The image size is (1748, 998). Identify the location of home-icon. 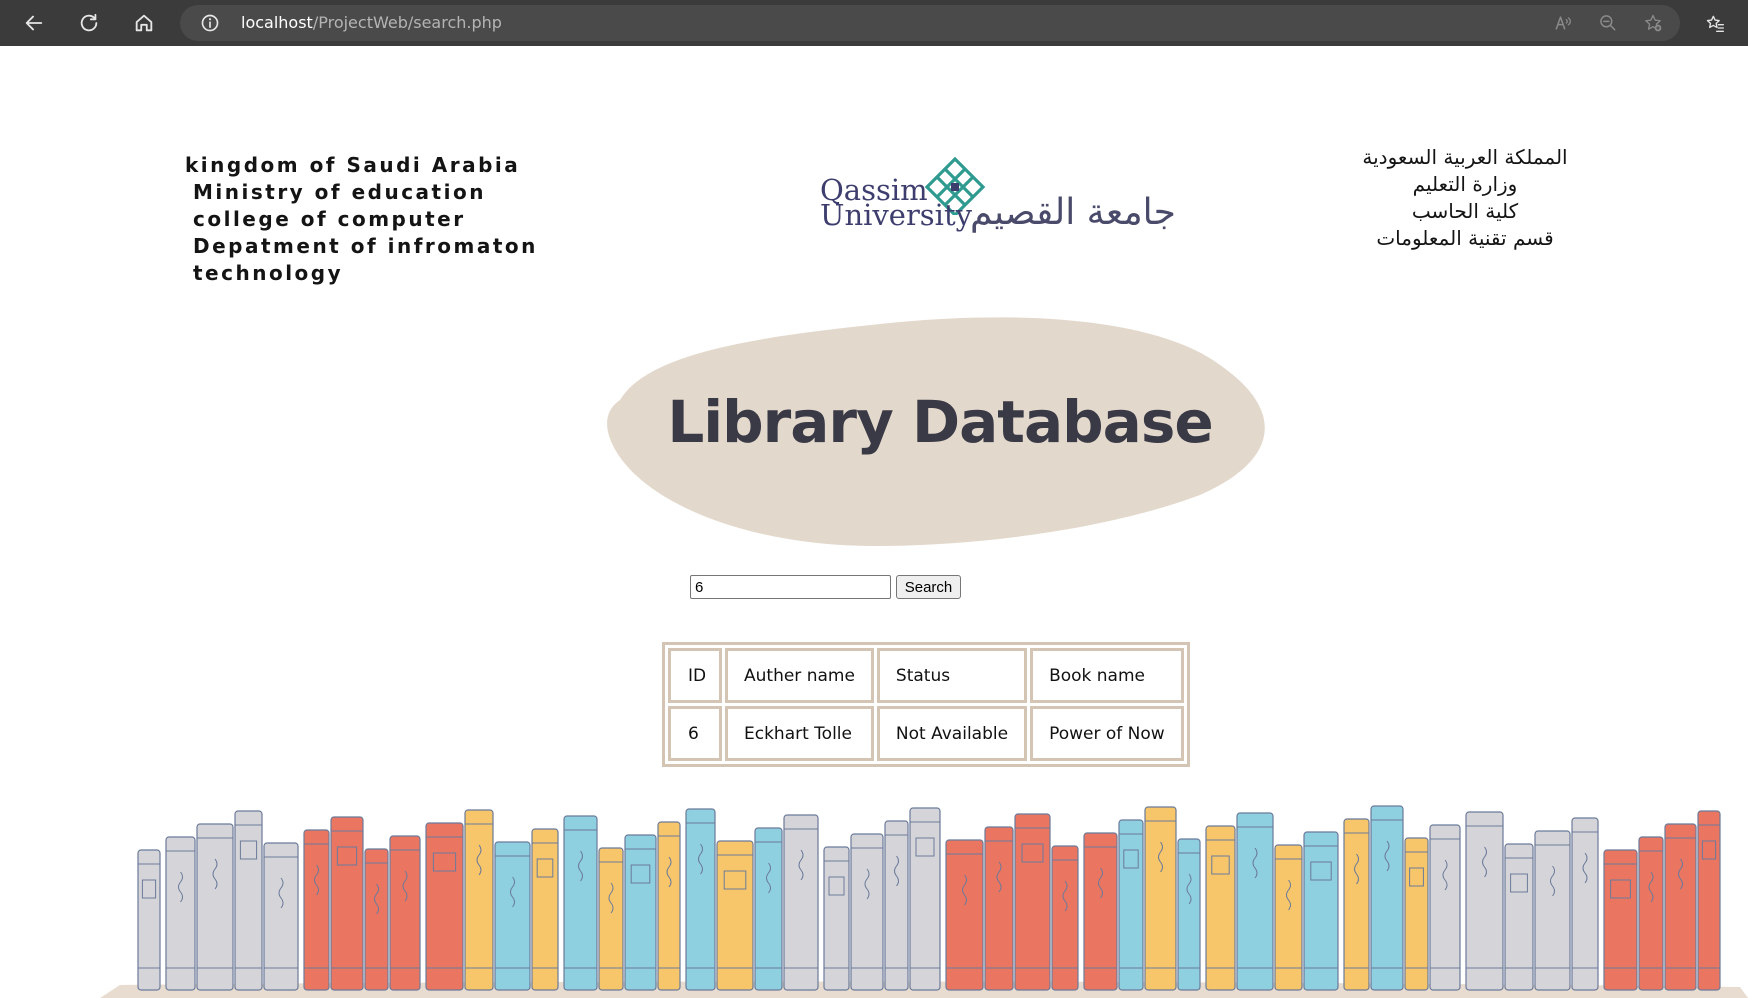
(144, 23).